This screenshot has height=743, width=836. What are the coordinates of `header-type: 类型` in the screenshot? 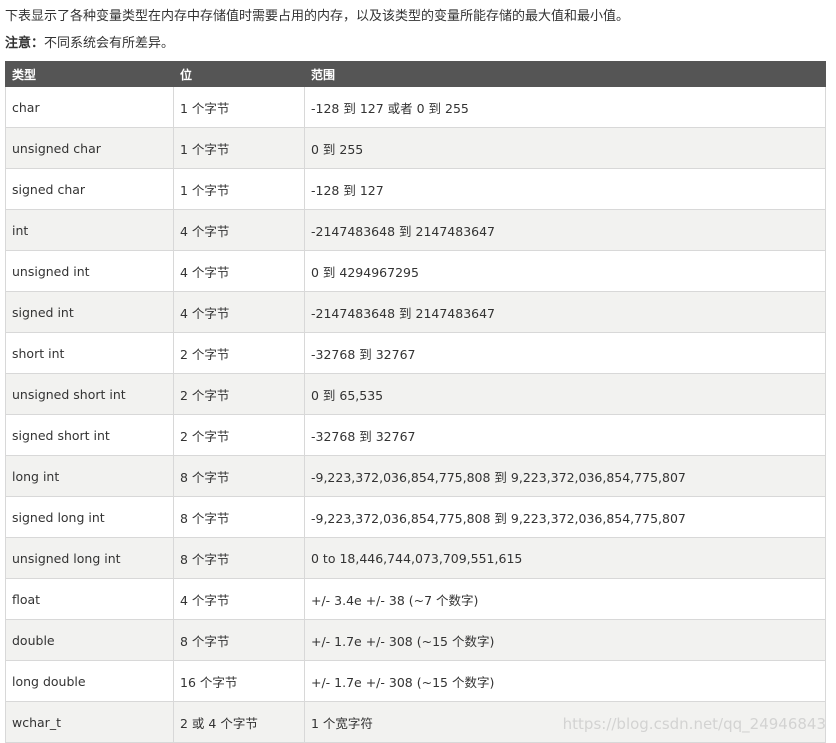 It's located at (89, 74).